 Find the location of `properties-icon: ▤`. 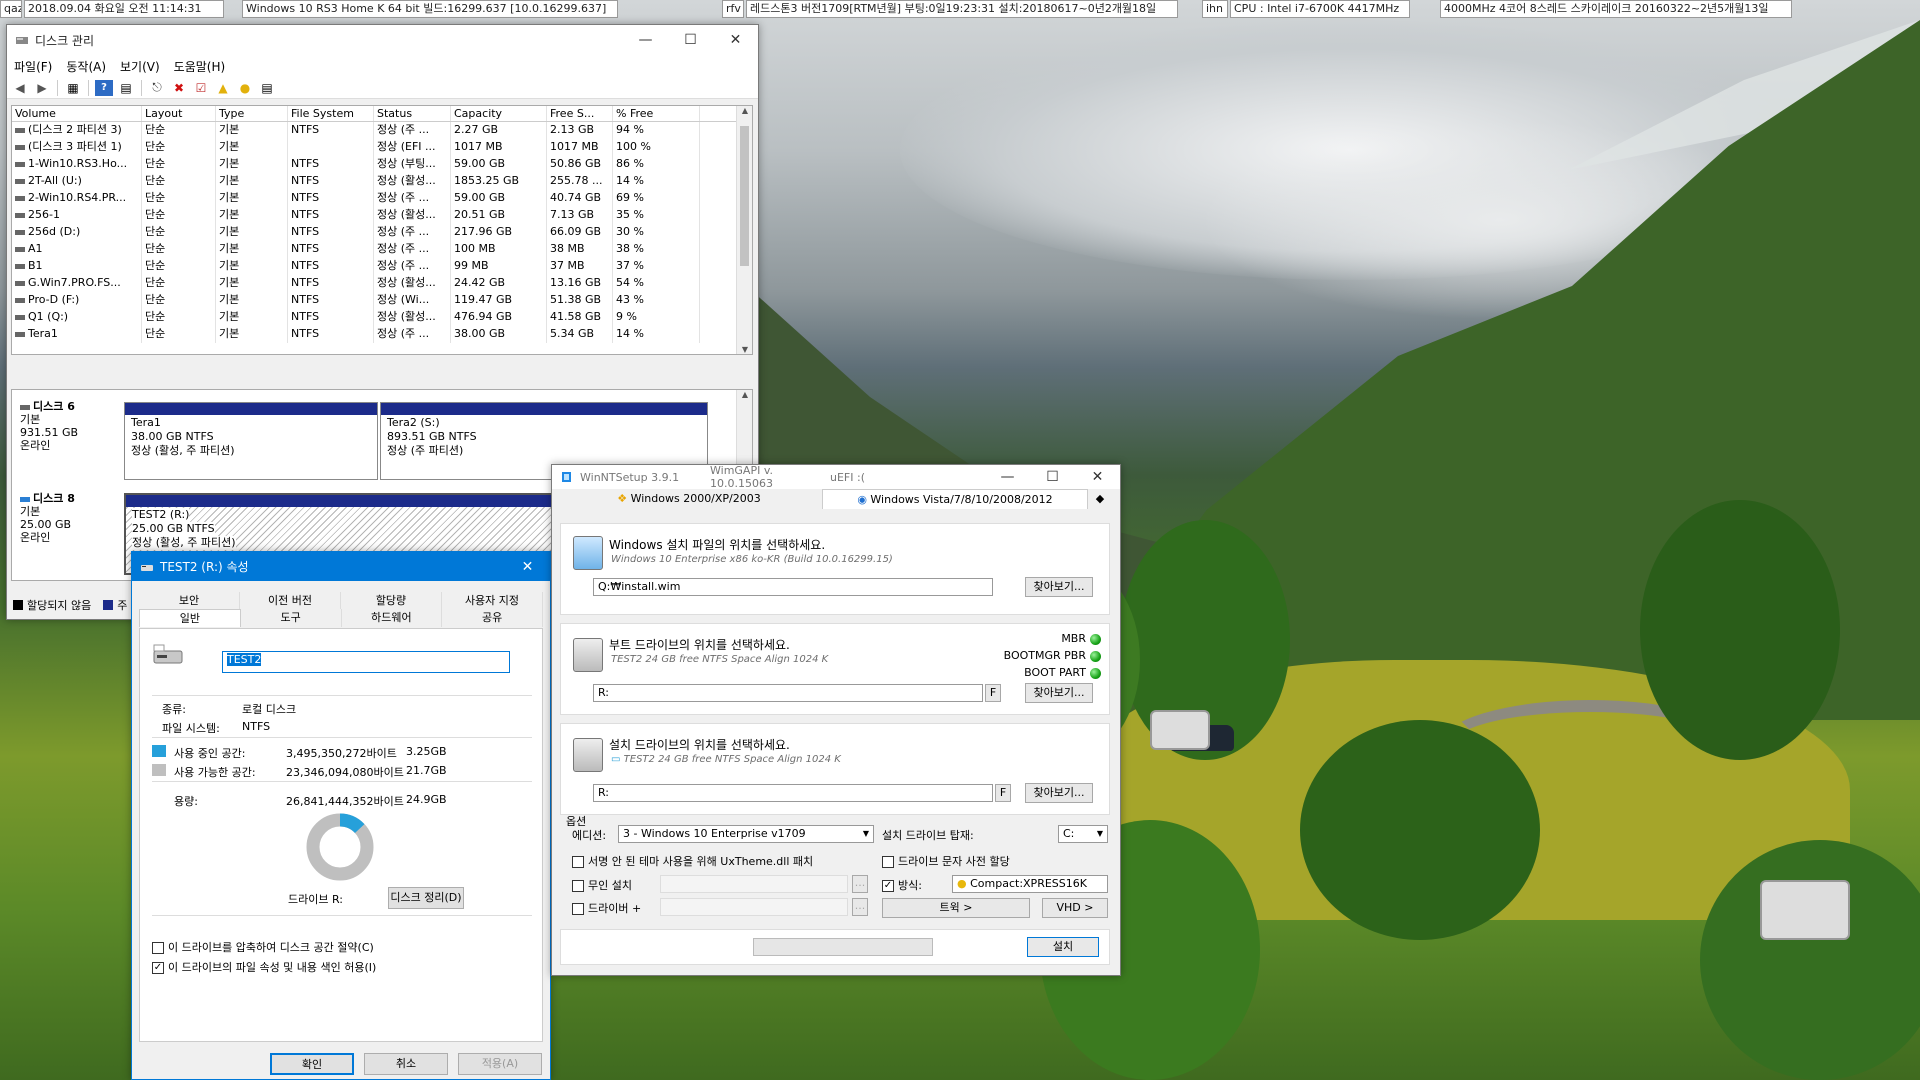

properties-icon: ▤ is located at coordinates (126, 88).